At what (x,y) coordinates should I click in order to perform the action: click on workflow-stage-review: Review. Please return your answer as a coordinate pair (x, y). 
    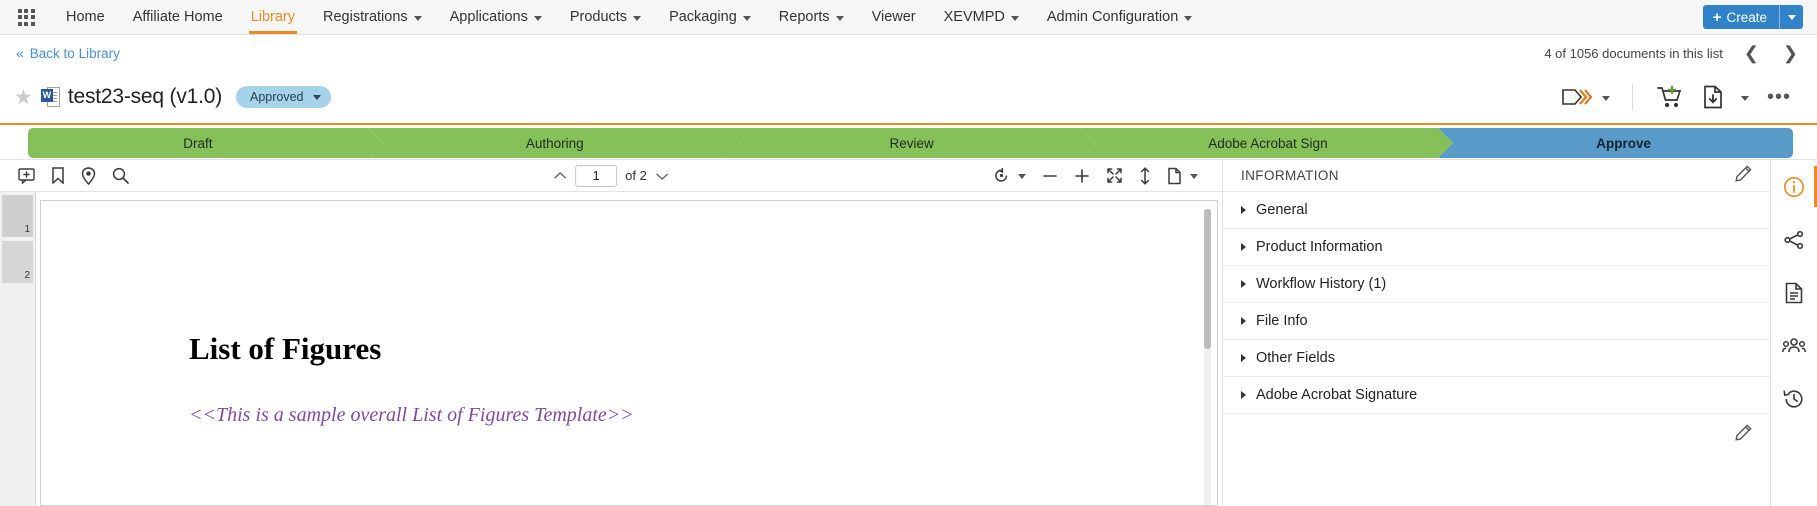
    Looking at the image, I should click on (911, 143).